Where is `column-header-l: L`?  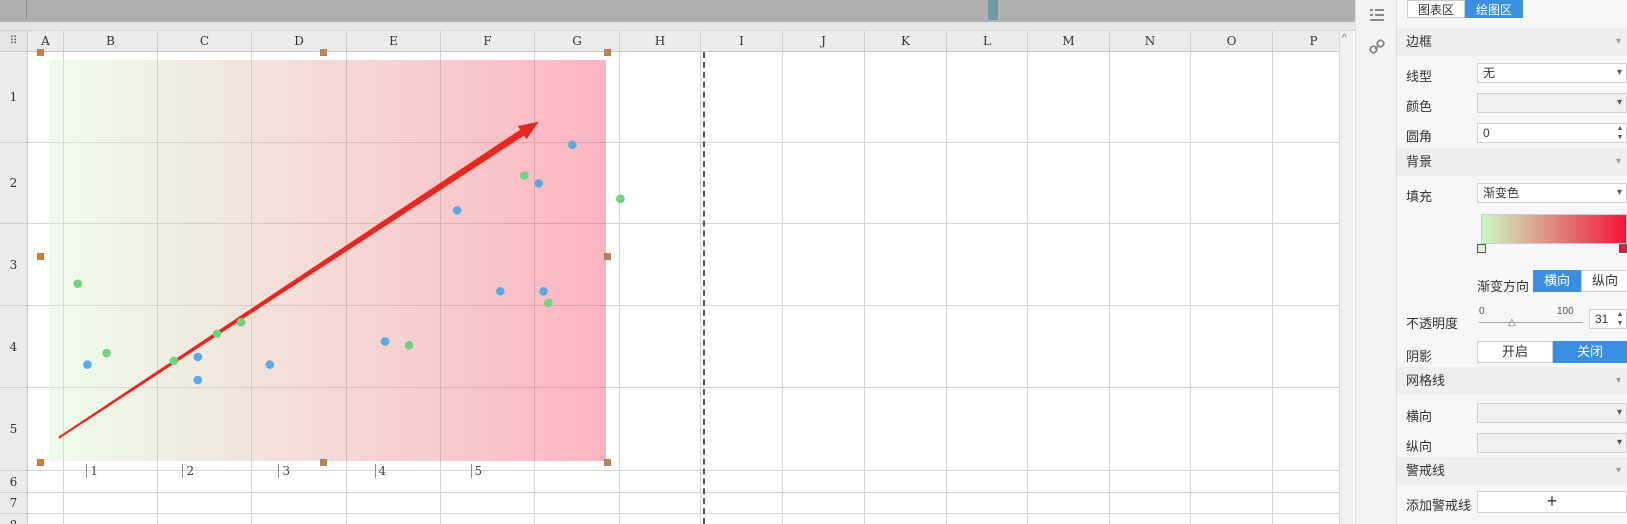 column-header-l: L is located at coordinates (987, 41).